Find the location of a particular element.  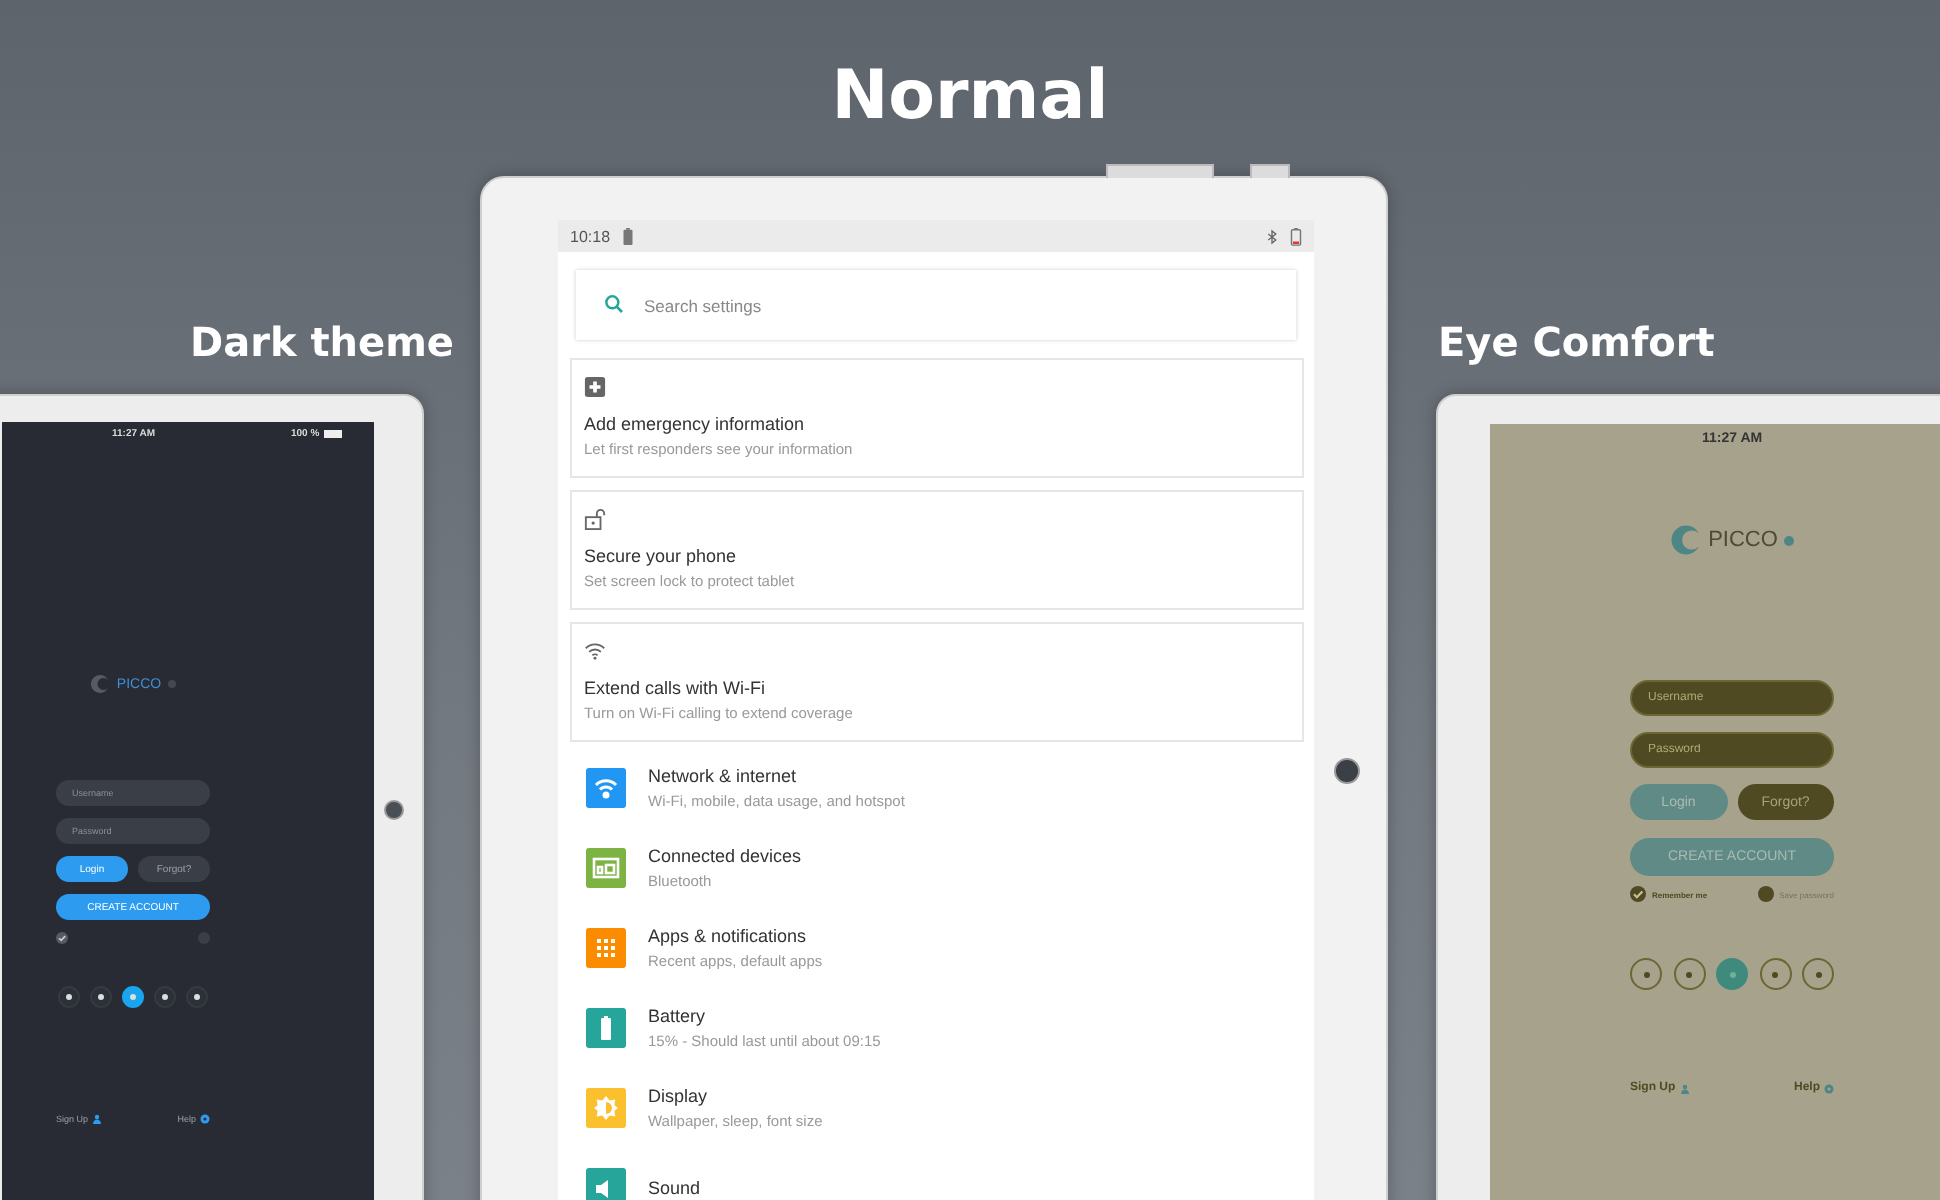

plus-square-icon is located at coordinates (595, 387).